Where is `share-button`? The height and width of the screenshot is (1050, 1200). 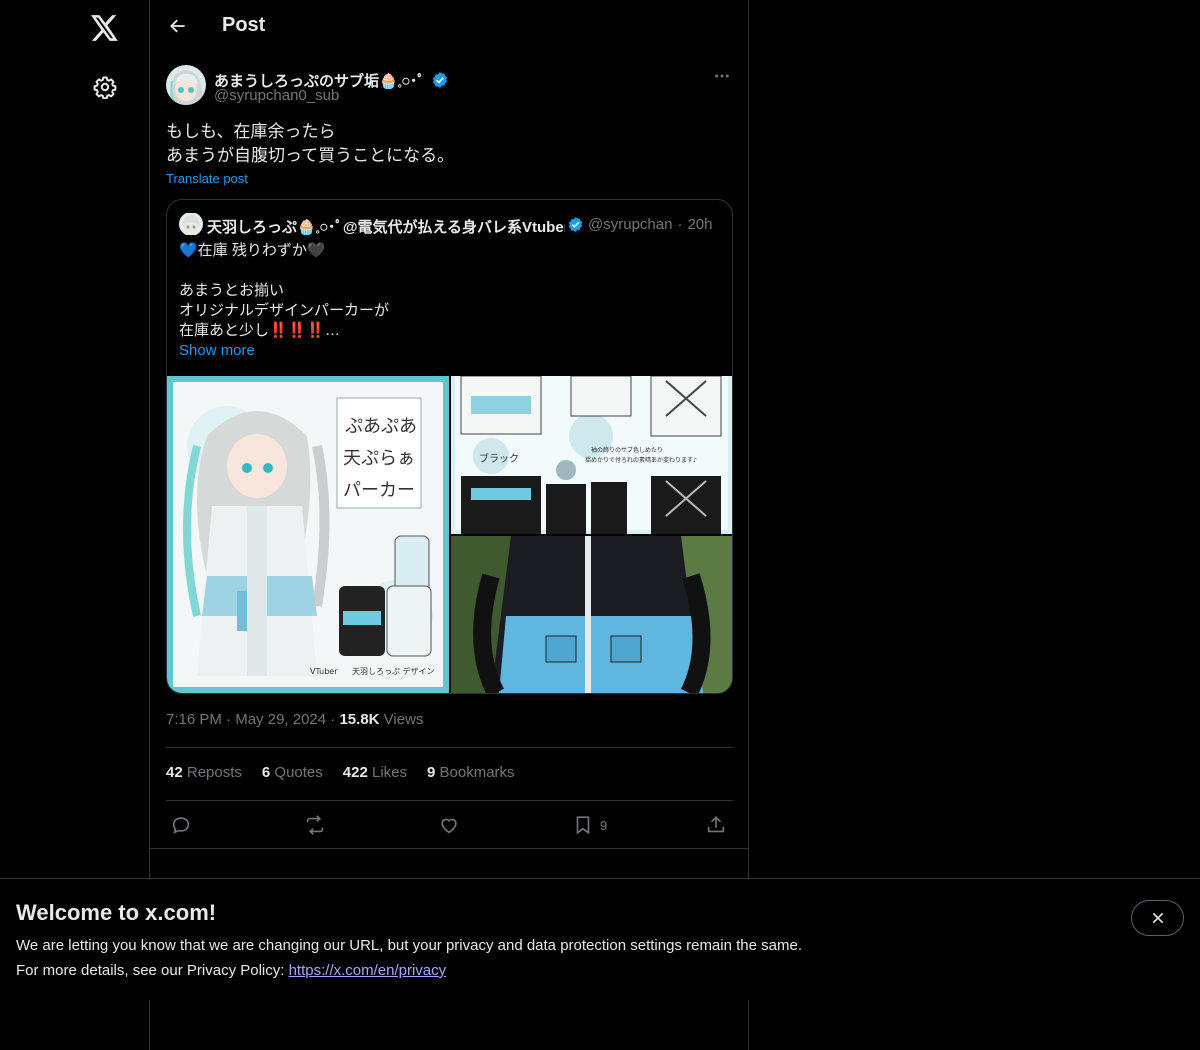 share-button is located at coordinates (716, 825).